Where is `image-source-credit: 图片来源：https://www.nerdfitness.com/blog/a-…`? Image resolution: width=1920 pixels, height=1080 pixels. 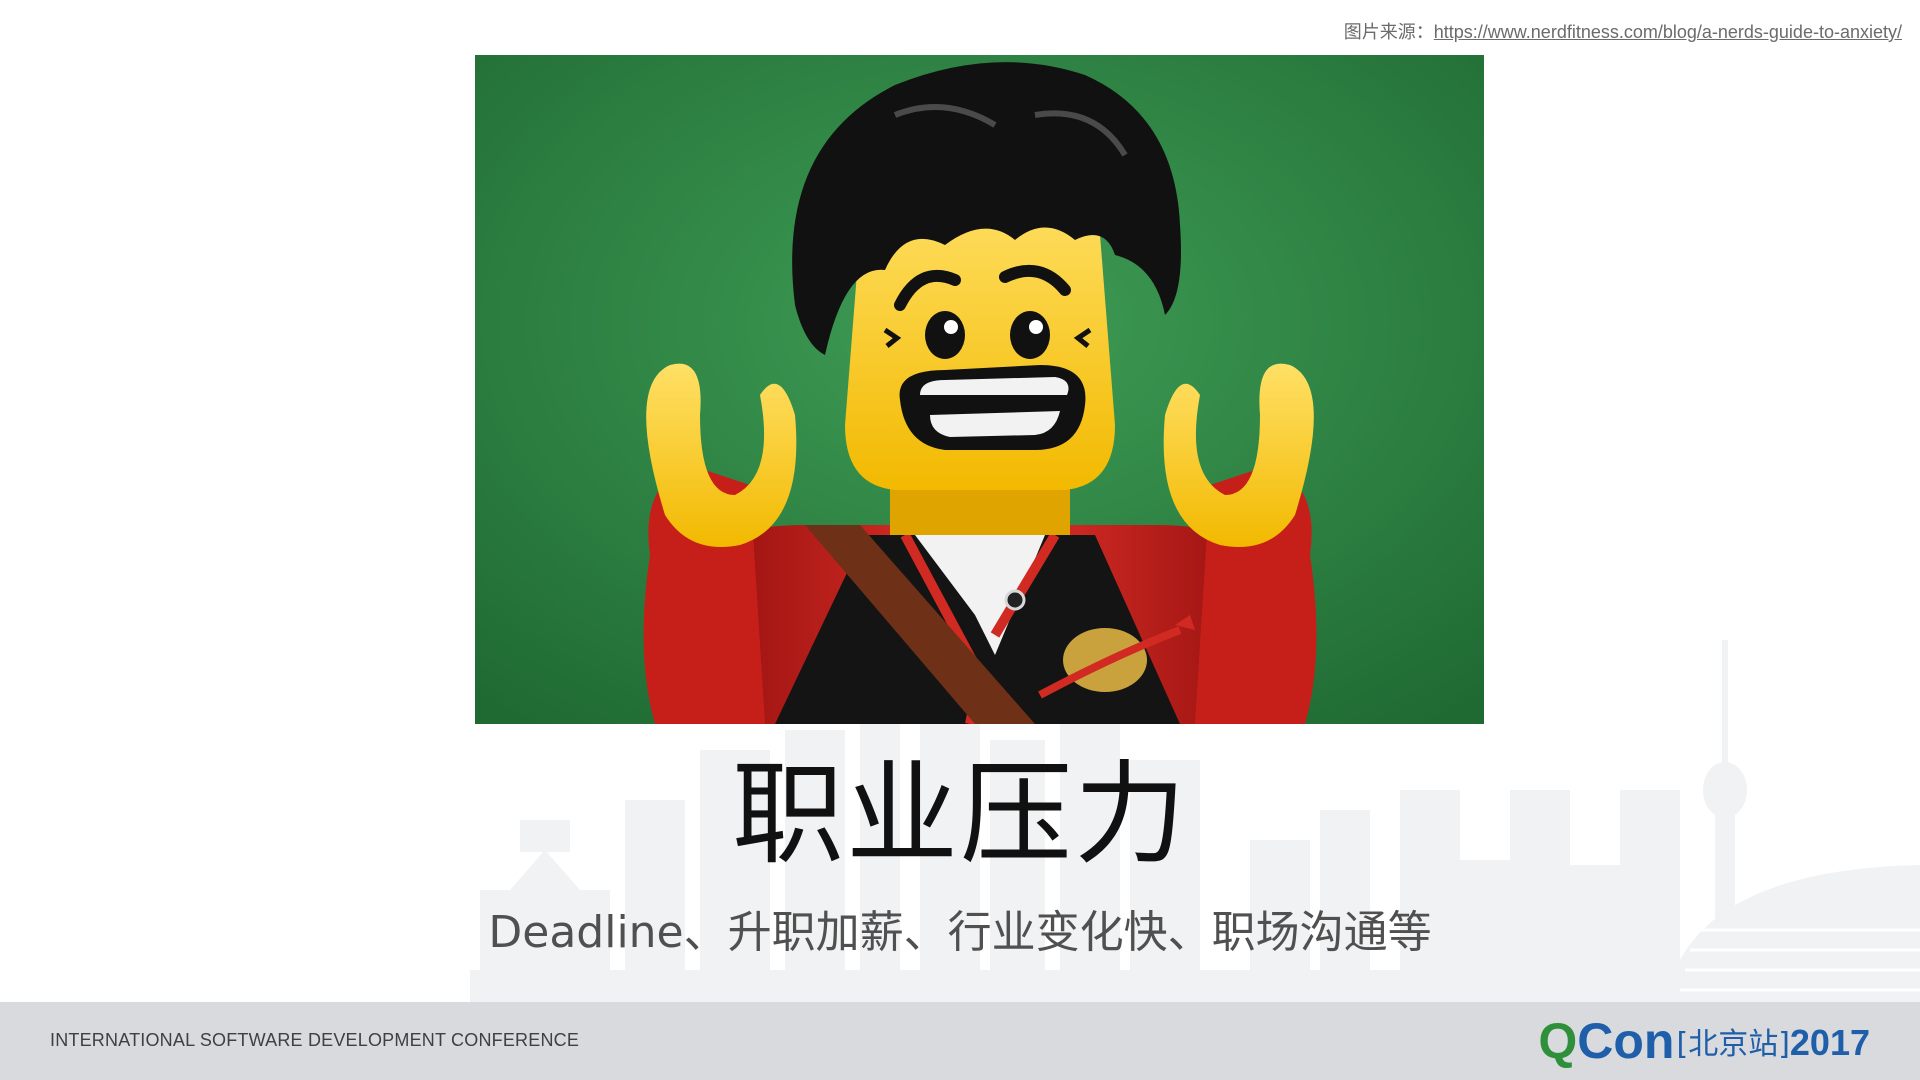
image-source-credit: 图片来源：https://www.nerdfitness.com/blog/a-… is located at coordinates (1623, 31).